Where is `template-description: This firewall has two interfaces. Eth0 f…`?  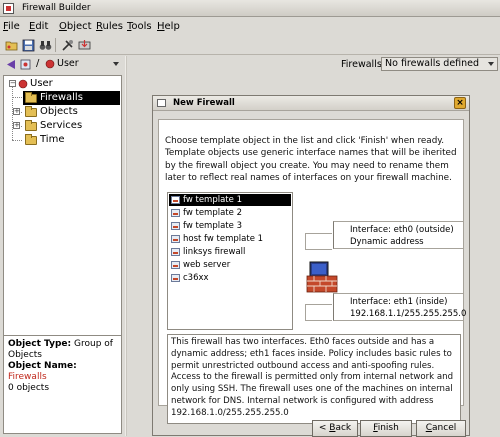 template-description: This firewall has two interfaces. Eth0 f… is located at coordinates (314, 379).